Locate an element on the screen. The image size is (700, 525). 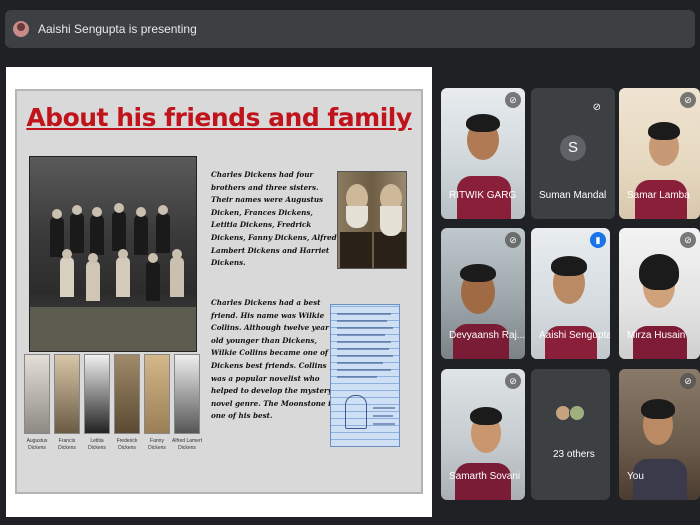
participant-name: Samar Lamba is located at coordinates (658, 195).